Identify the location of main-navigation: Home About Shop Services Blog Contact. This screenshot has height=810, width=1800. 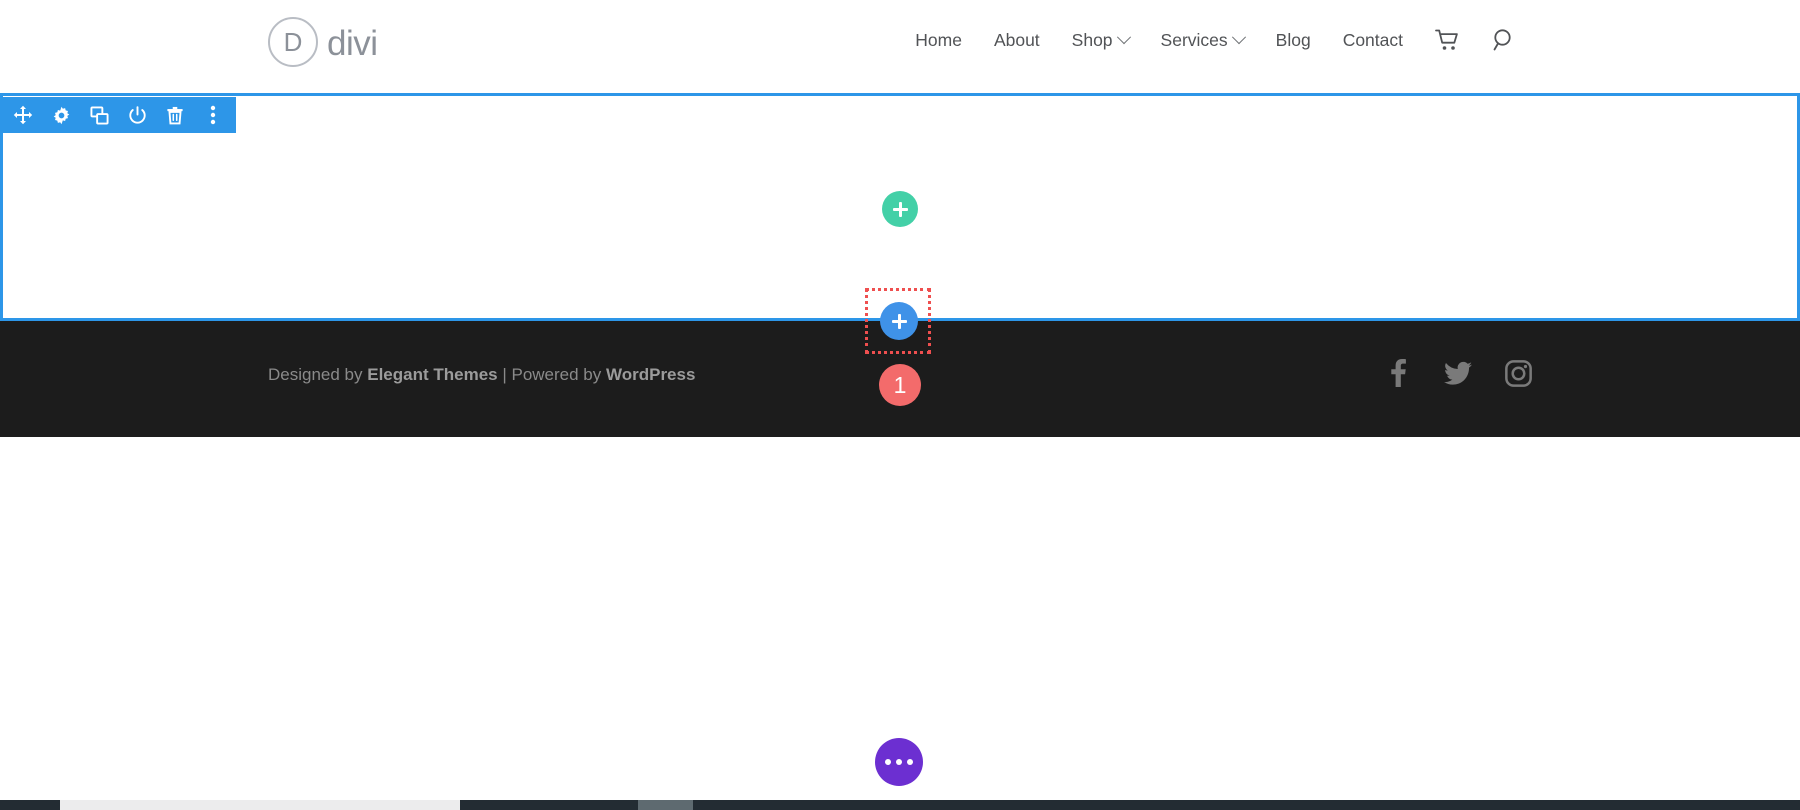
(1215, 40).